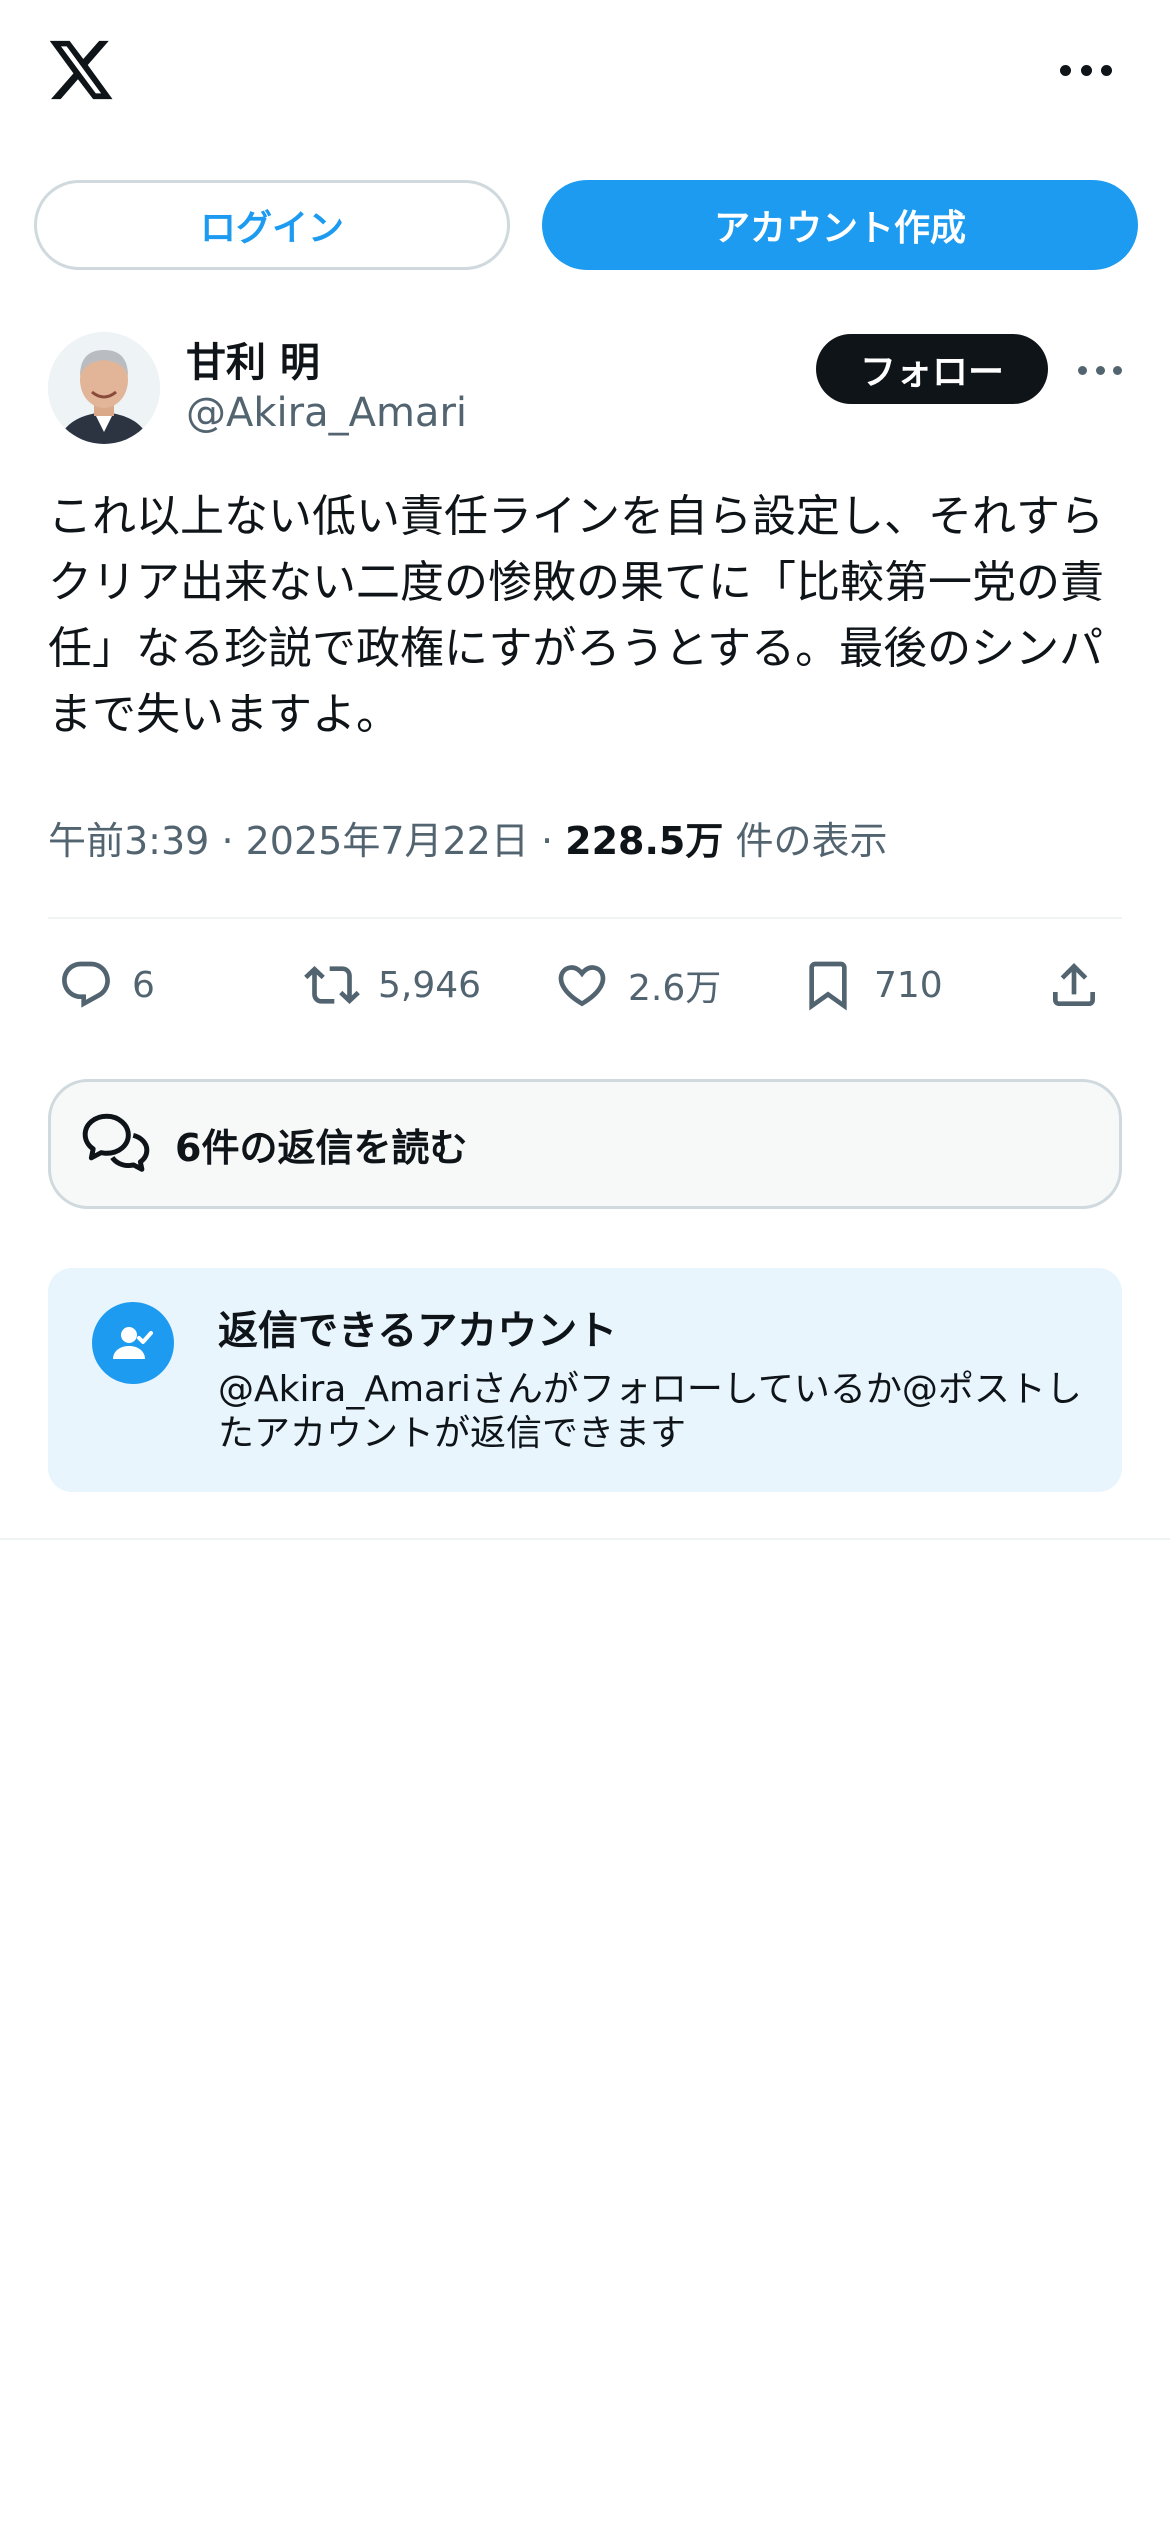 The width and height of the screenshot is (1170, 2532). I want to click on share-icon, so click(1074, 984).